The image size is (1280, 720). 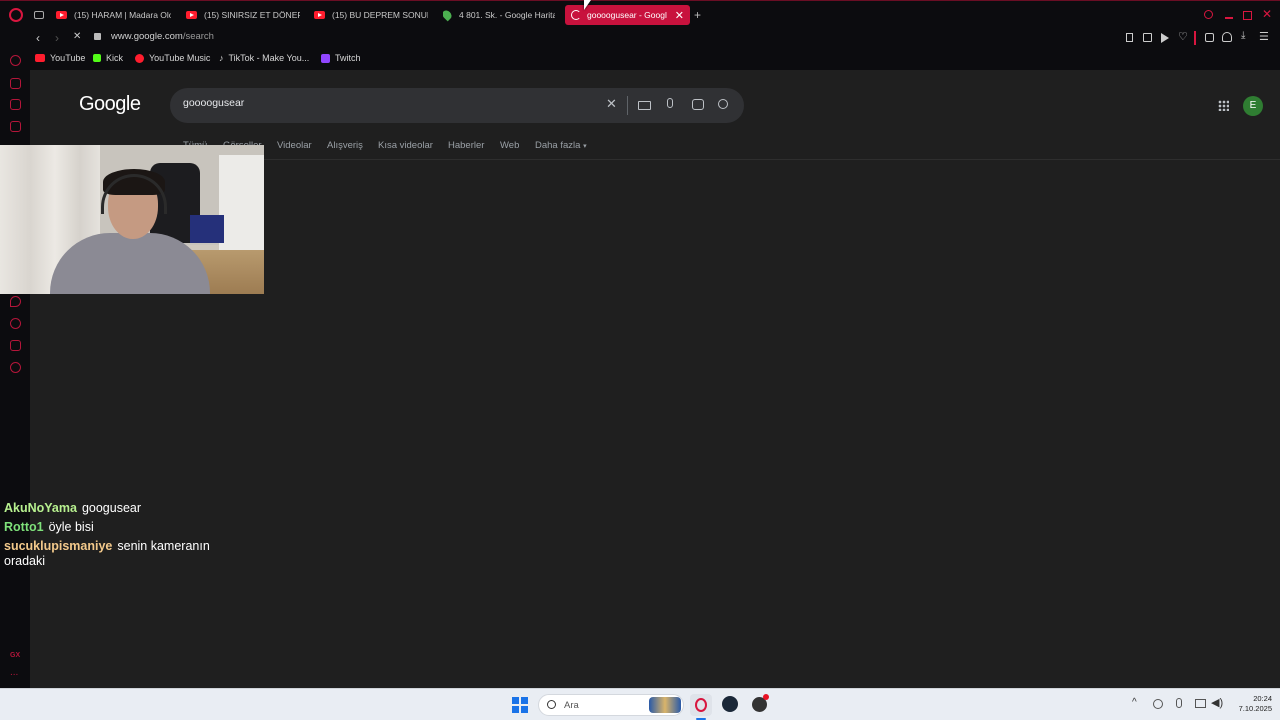 I want to click on lock-icon, so click(x=97, y=36).